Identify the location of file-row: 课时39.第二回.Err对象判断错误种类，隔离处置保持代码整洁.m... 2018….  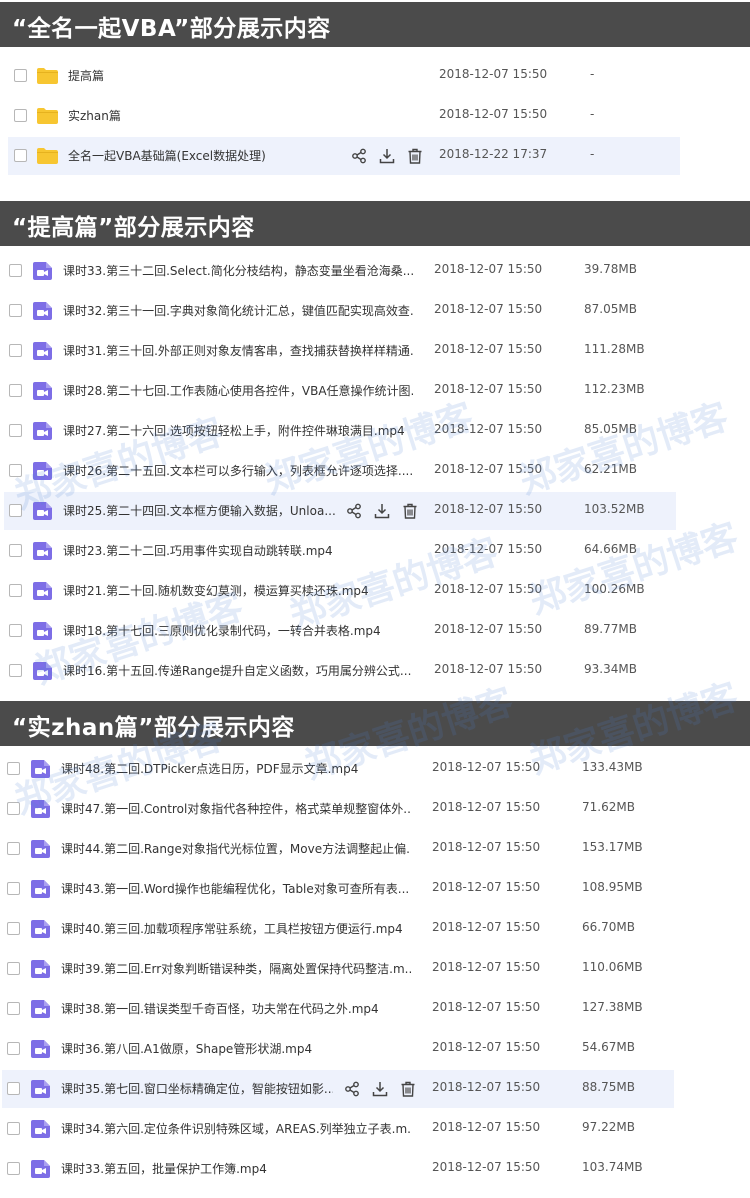
(338, 969).